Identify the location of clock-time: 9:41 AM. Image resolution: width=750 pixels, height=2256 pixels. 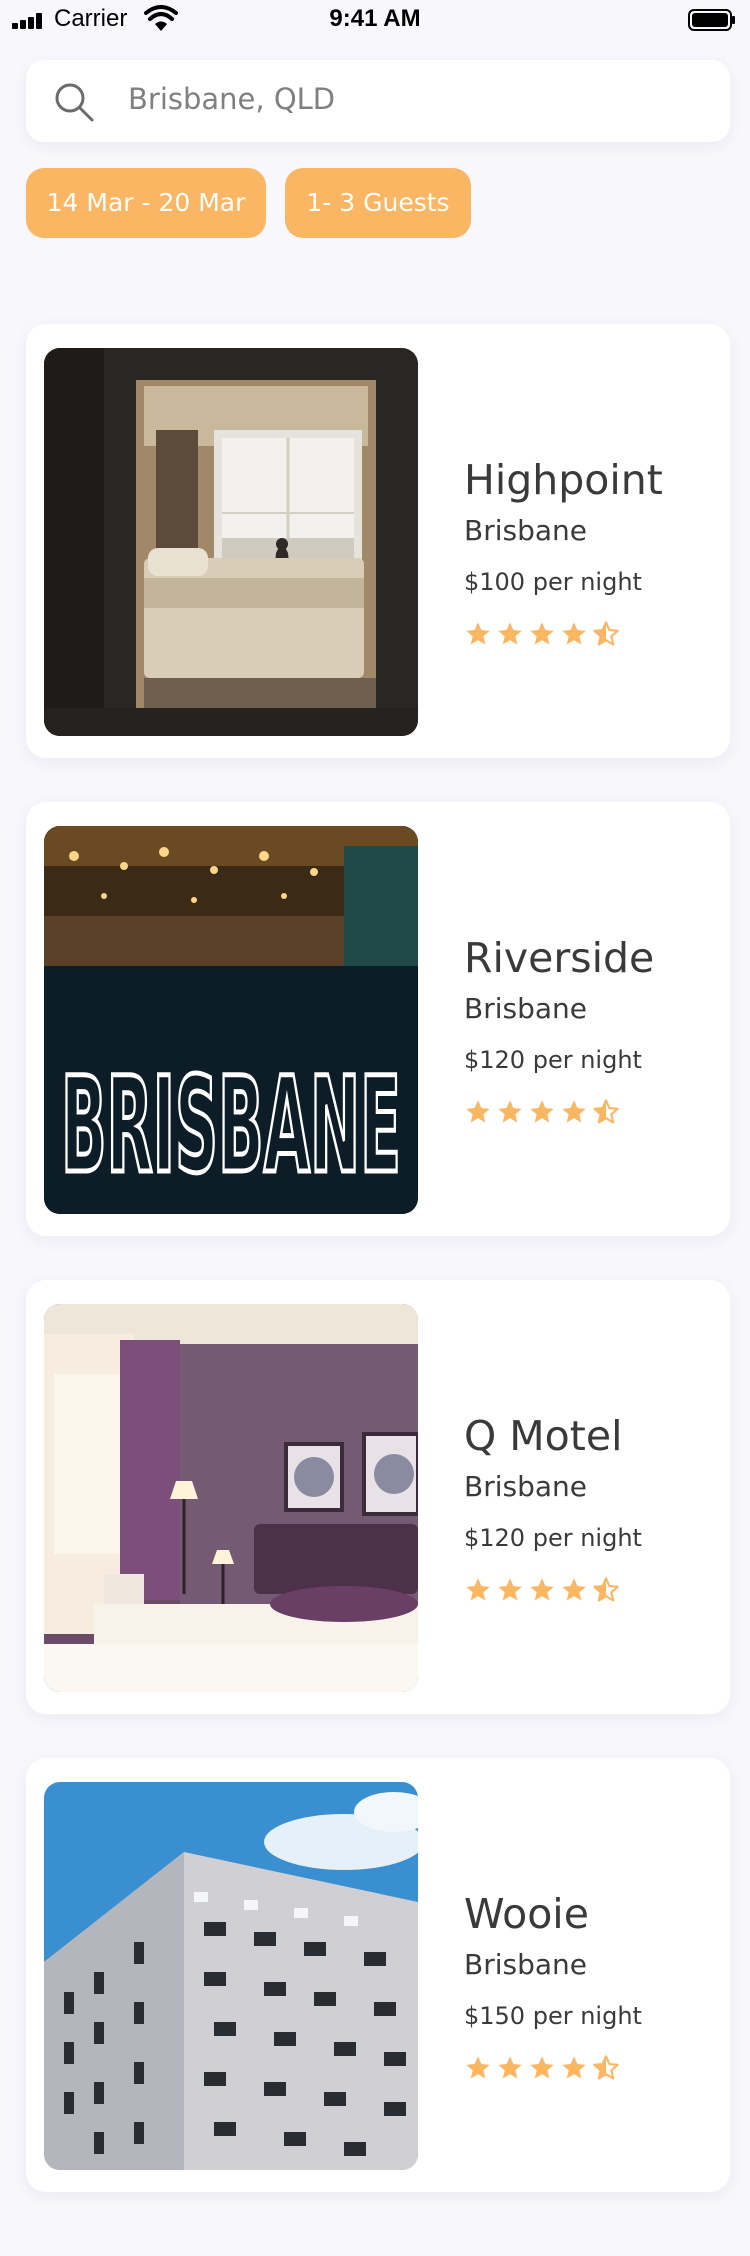
(375, 18).